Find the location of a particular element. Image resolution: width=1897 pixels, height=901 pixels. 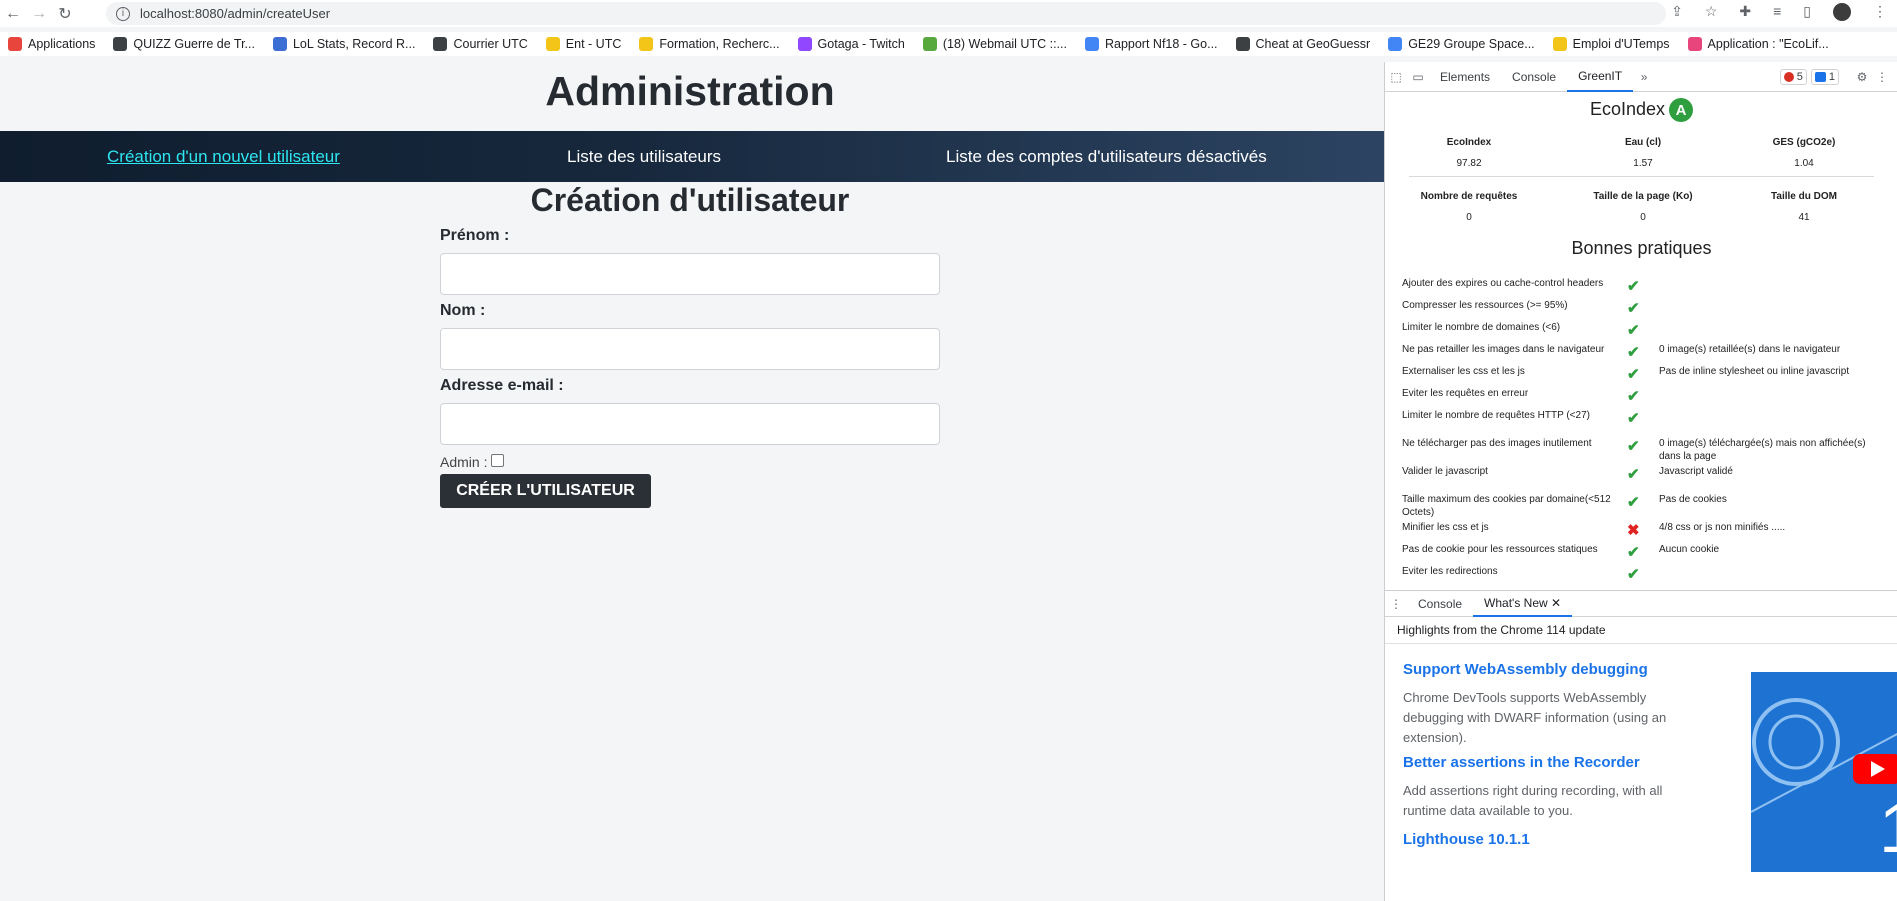

bookmark-label: Cheat at GeoGuessr is located at coordinates (1313, 44).